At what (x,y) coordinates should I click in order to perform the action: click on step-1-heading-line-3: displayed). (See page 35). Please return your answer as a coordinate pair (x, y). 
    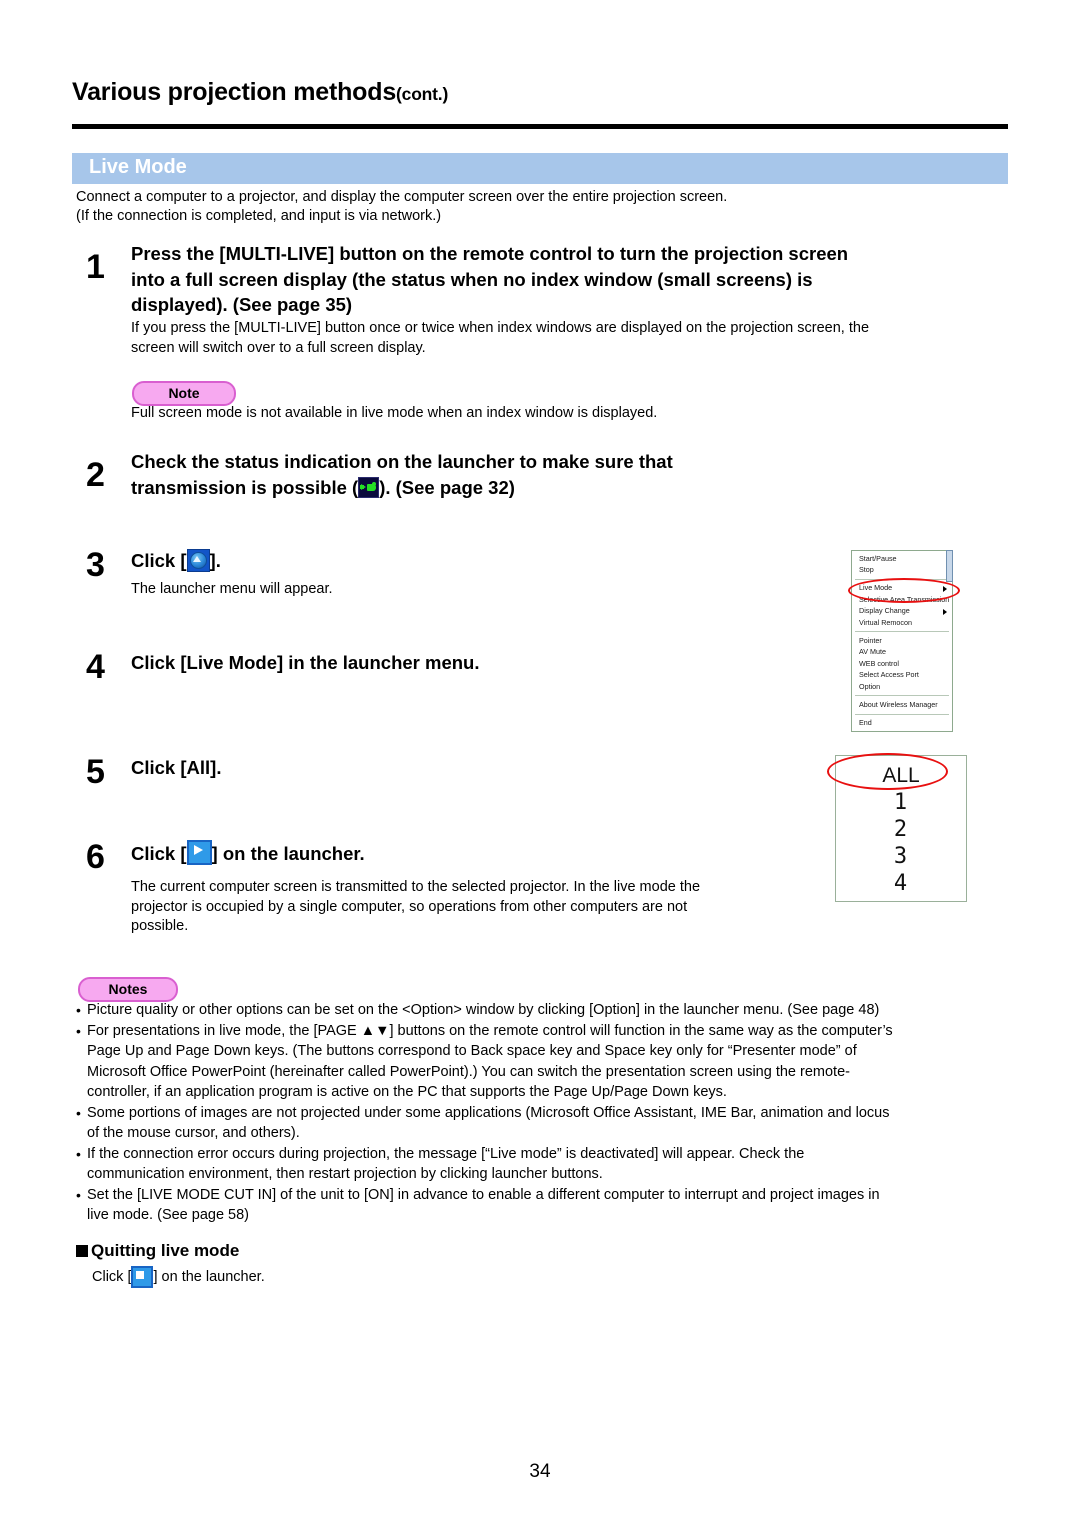
    Looking at the image, I should click on (242, 304).